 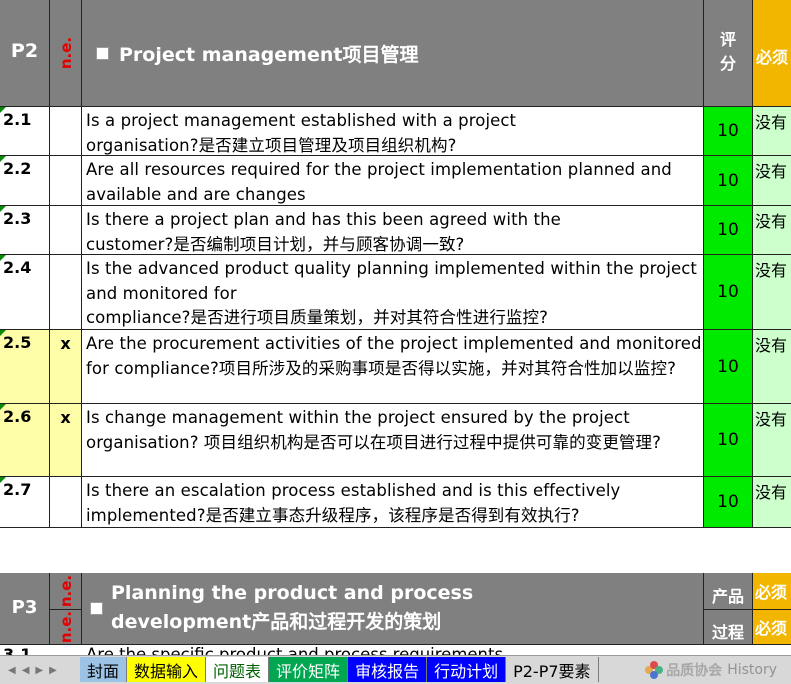 I want to click on ne-header-cell: n.e., so click(x=66, y=53).